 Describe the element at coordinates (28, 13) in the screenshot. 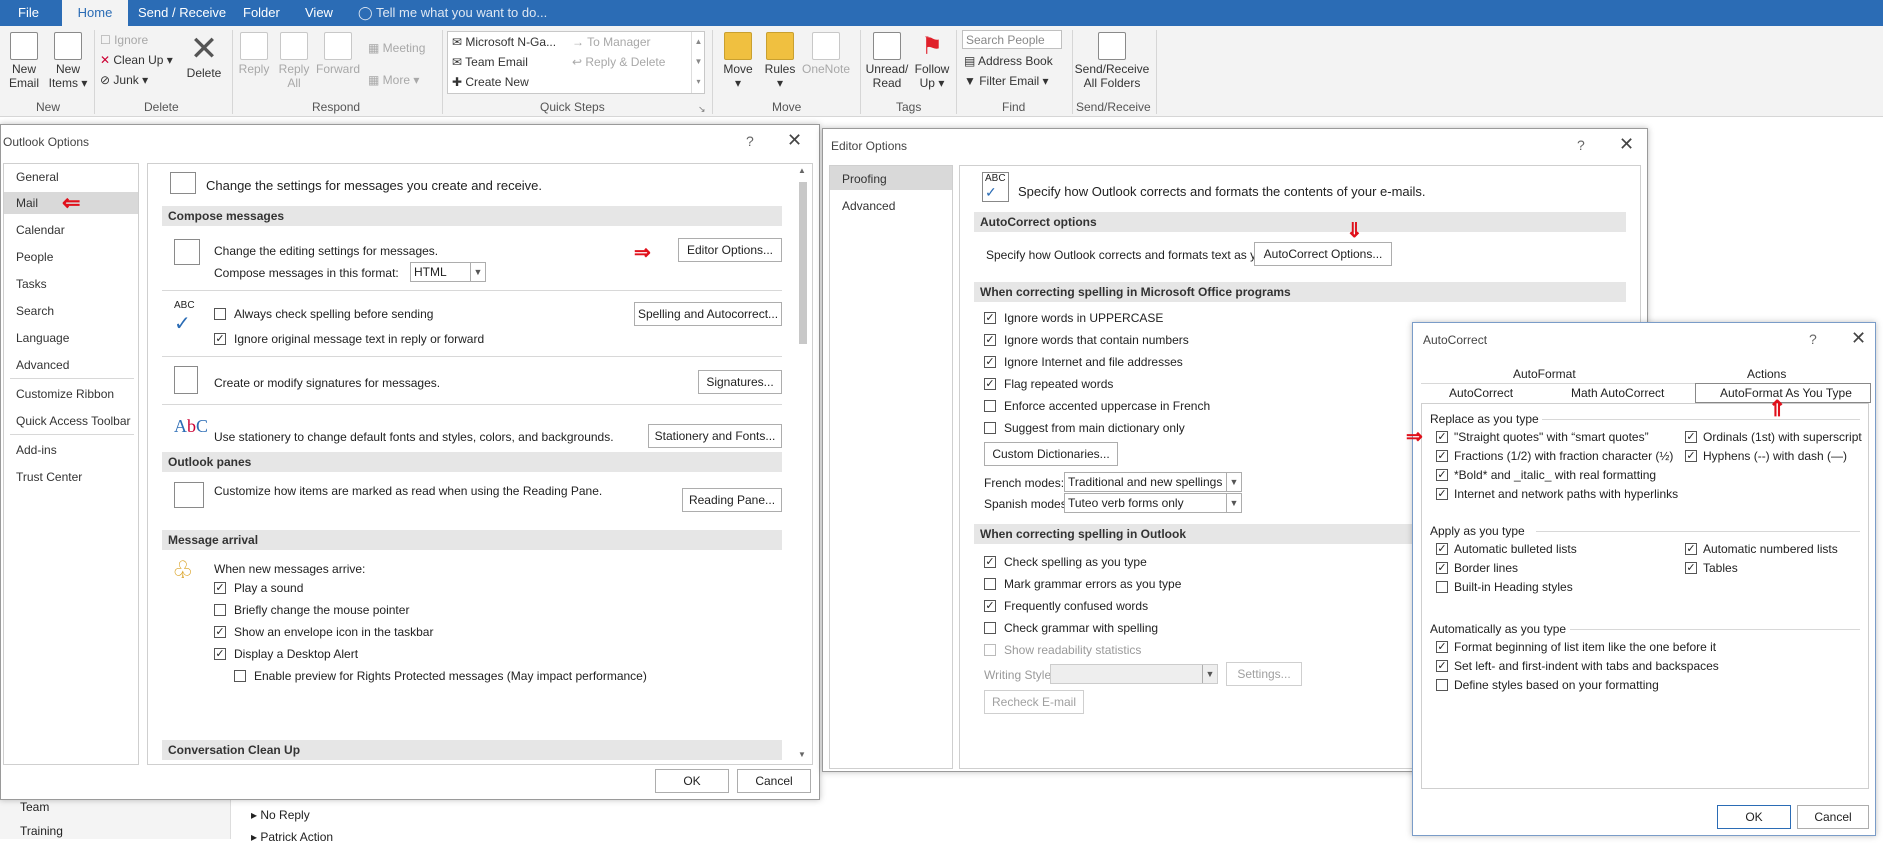

I see `tab-file: File` at that location.